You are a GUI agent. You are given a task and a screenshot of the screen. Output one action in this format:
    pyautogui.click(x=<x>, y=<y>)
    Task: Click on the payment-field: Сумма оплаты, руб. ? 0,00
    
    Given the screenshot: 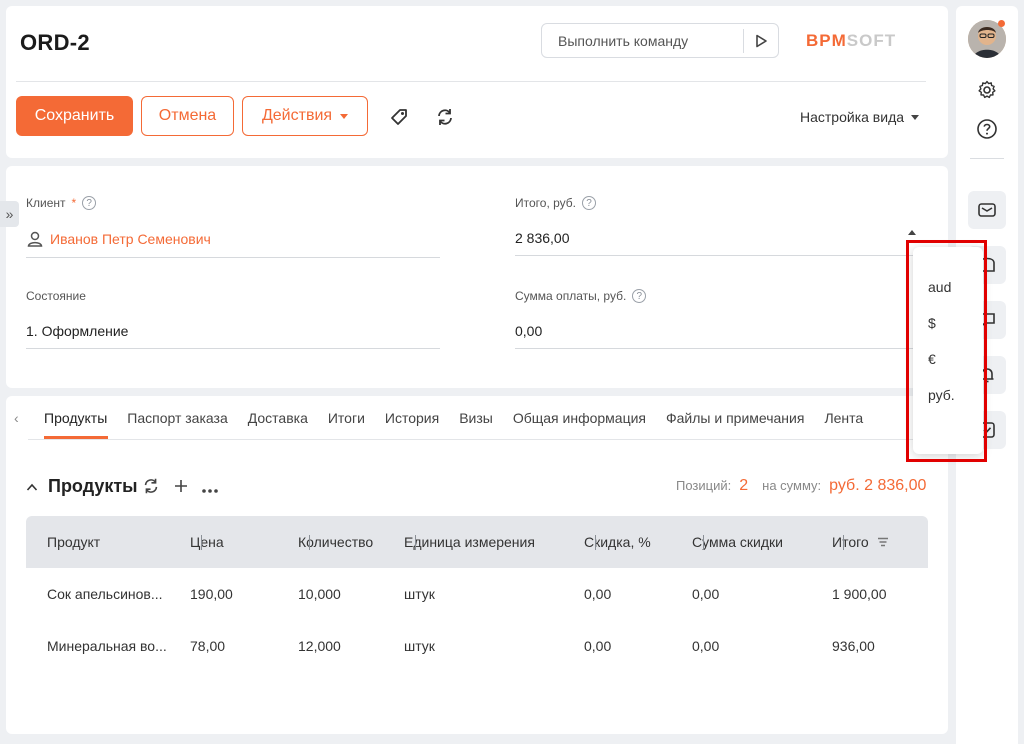 What is the action you would take?
    pyautogui.click(x=722, y=319)
    